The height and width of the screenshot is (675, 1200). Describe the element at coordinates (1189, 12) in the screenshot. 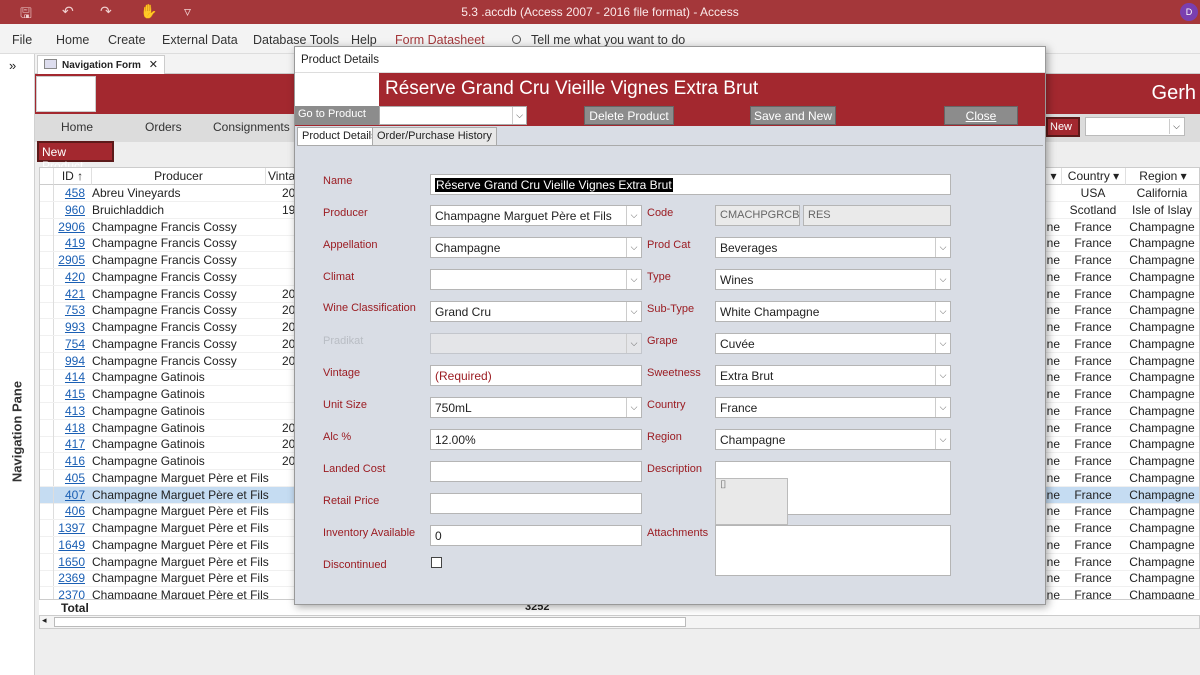

I see `user-avatar: D` at that location.